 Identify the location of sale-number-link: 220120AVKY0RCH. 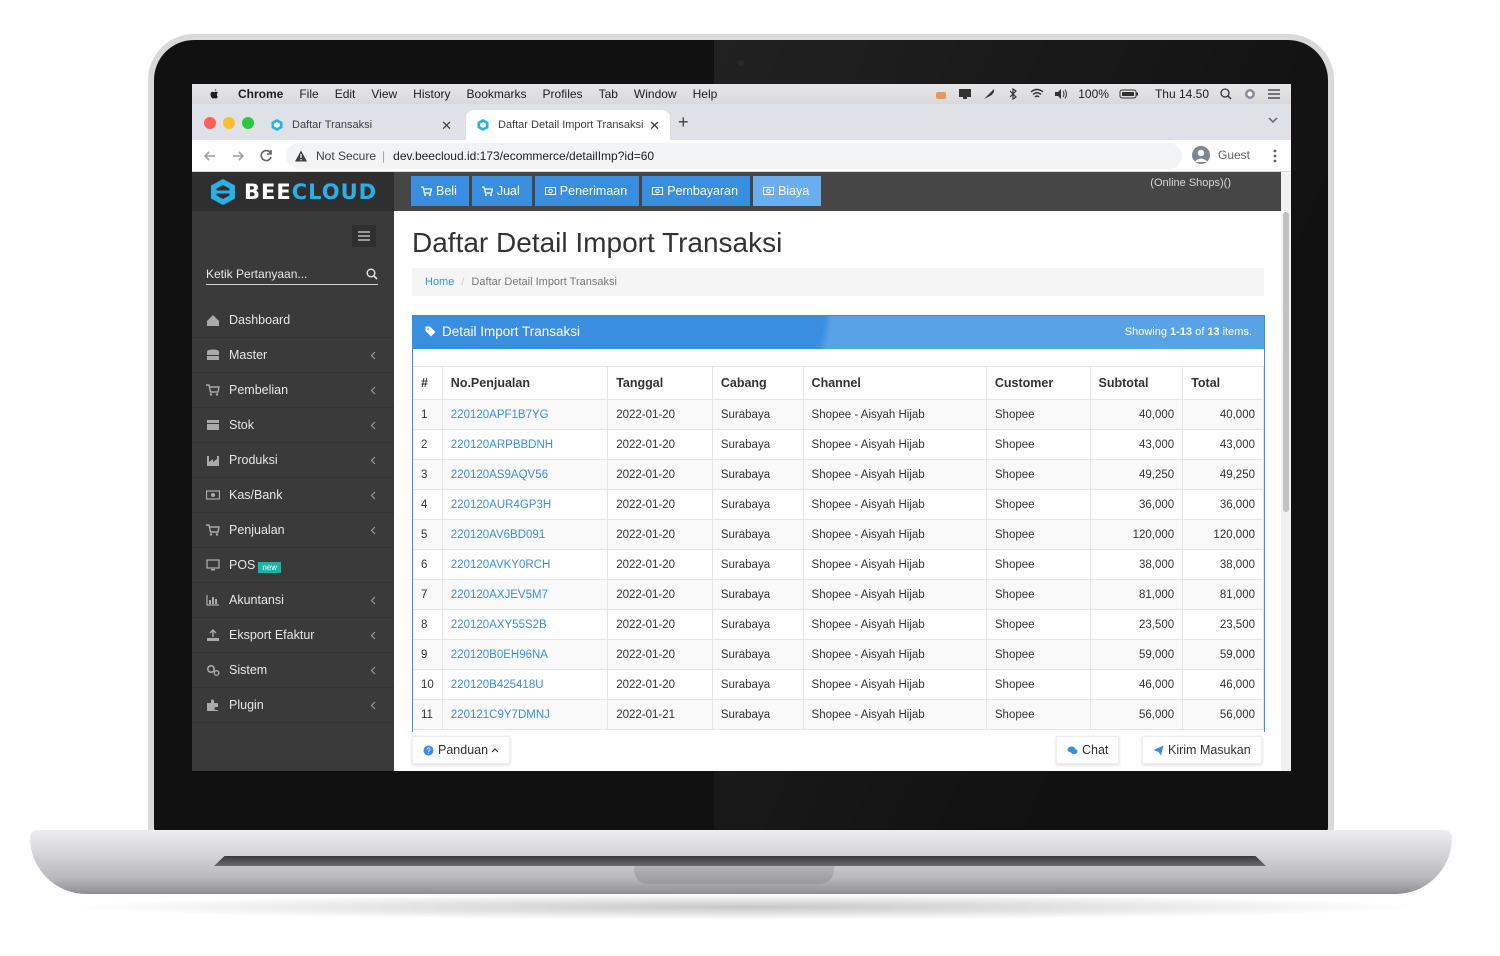
(501, 565).